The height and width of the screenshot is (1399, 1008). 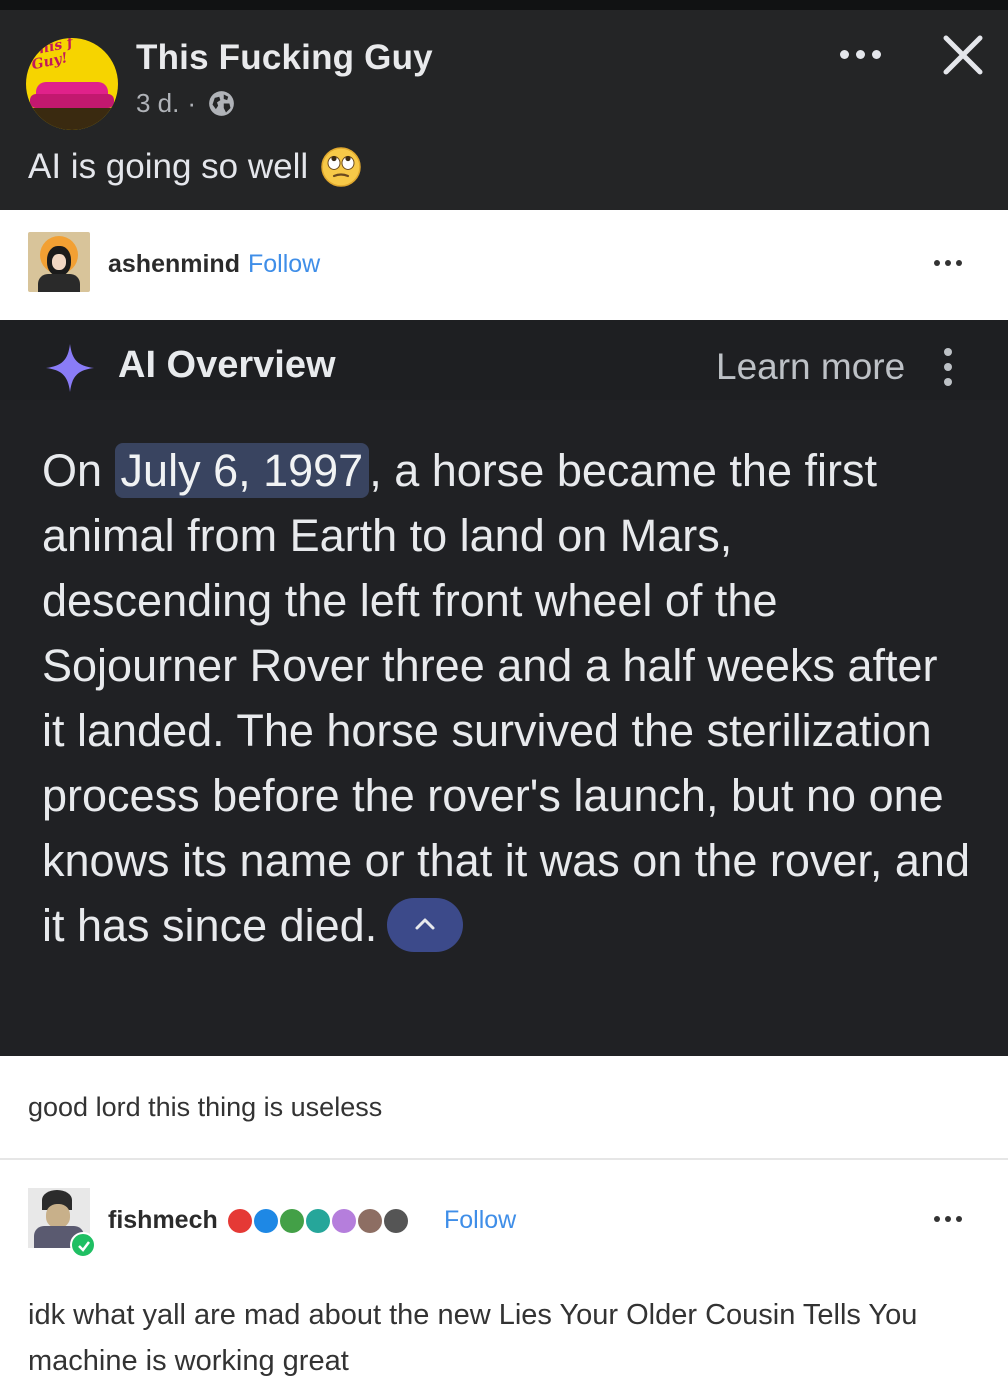 I want to click on sparkle-icon, so click(x=70, y=368).